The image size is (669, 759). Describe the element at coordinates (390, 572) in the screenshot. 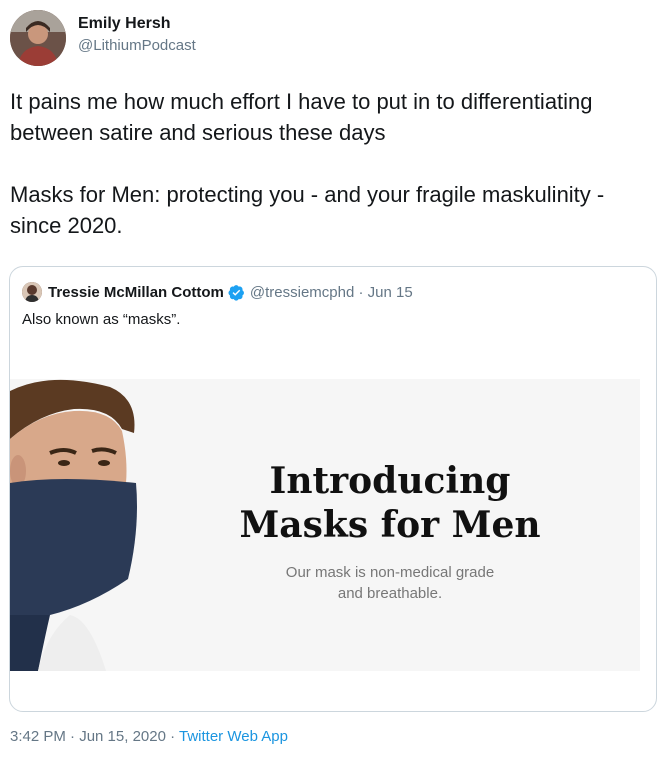

I see `media-subtitle-line: Our mask is non-medical grade` at that location.